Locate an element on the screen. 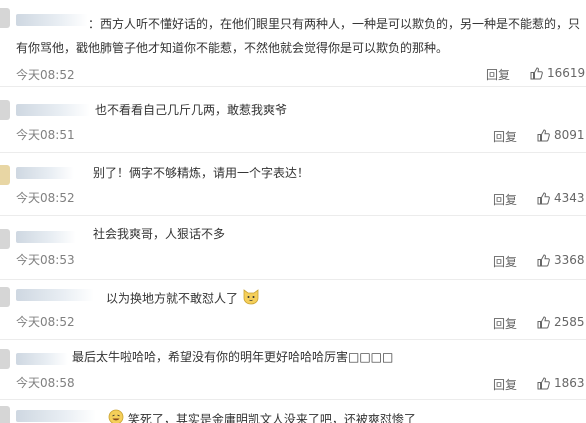  like-button: 4343 is located at coordinates (561, 198).